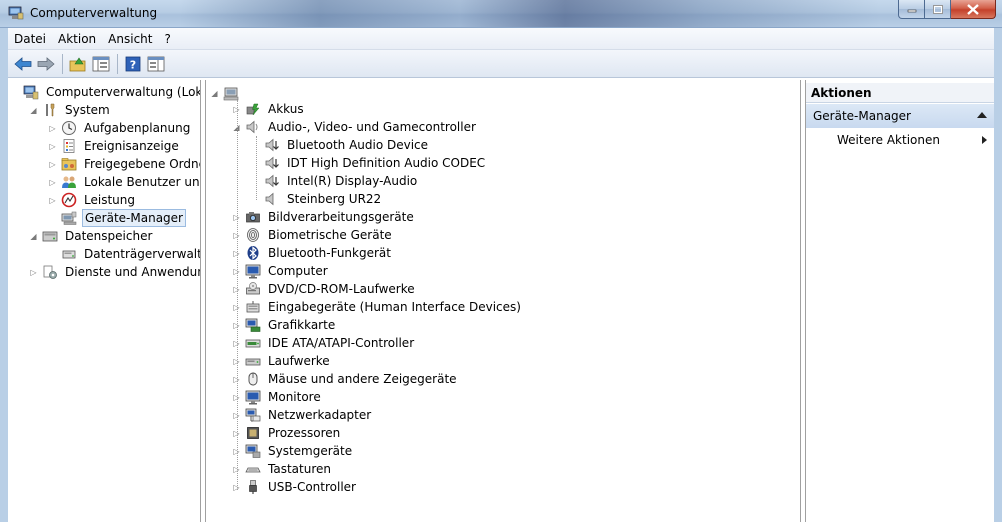  What do you see at coordinates (282, 469) in the screenshot?
I see `device-tree-item: ▷ Tastaturen` at bounding box center [282, 469].